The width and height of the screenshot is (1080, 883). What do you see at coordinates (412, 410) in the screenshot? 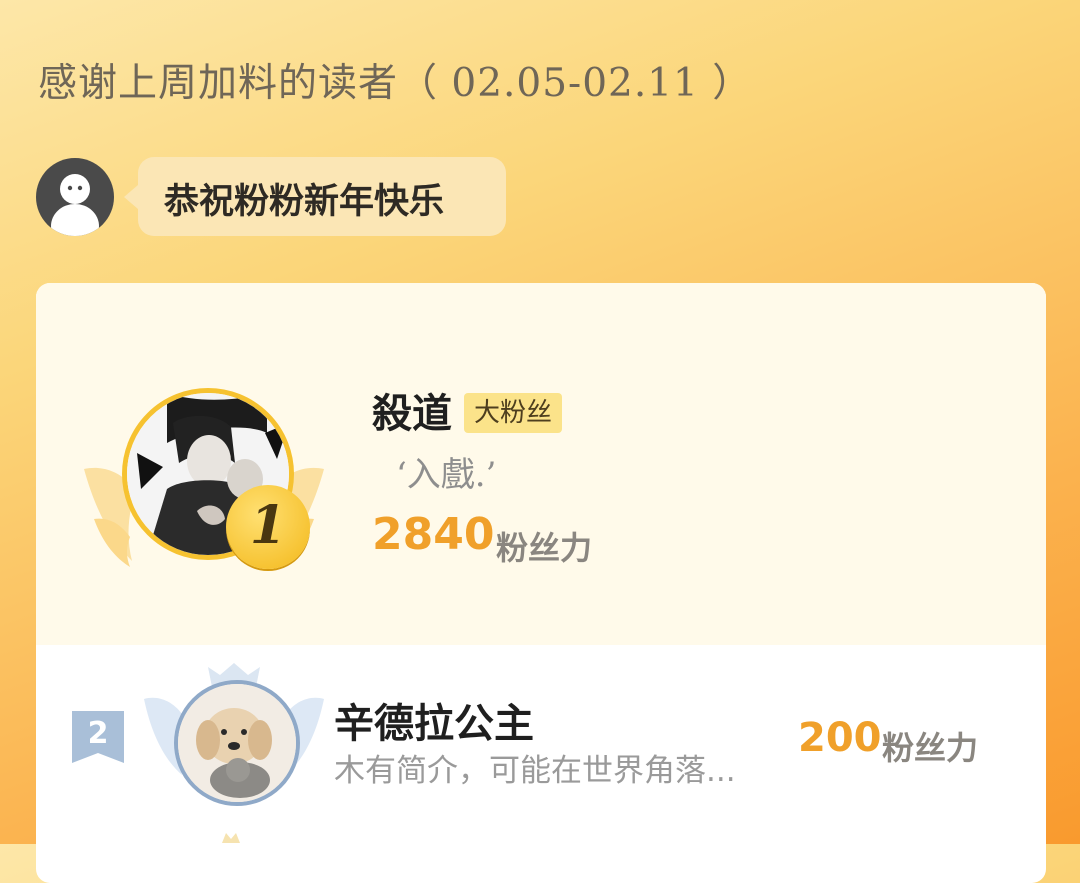
I see `rank-1-username: 殺道` at bounding box center [412, 410].